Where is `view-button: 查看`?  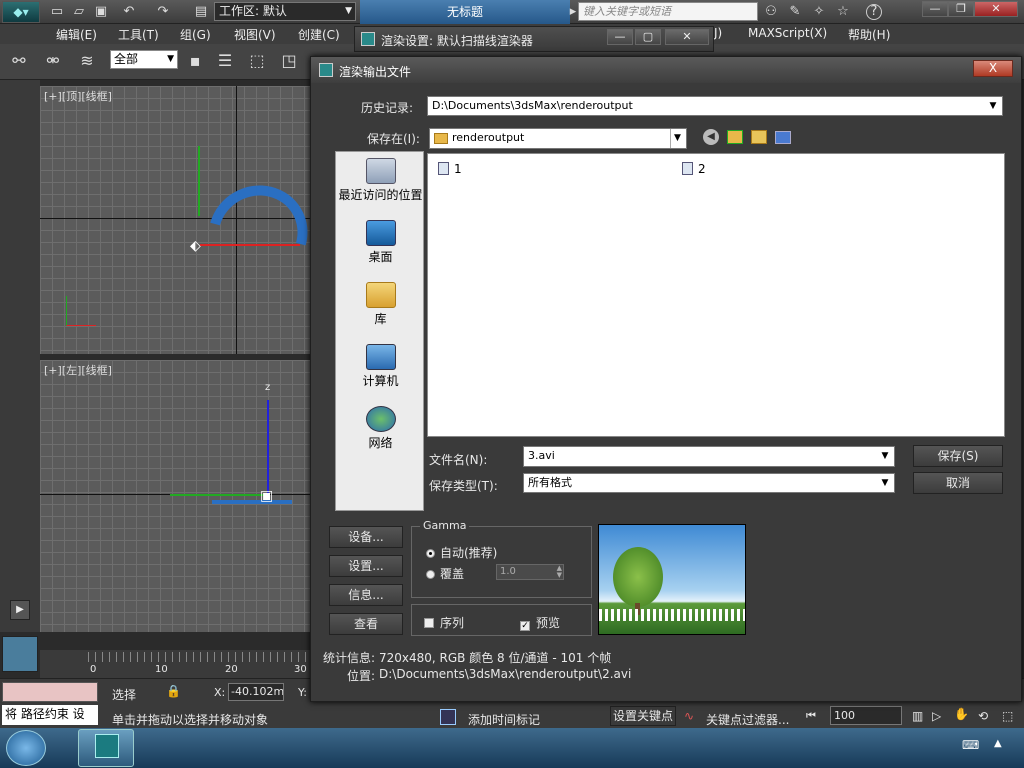
view-button: 查看 is located at coordinates (366, 624).